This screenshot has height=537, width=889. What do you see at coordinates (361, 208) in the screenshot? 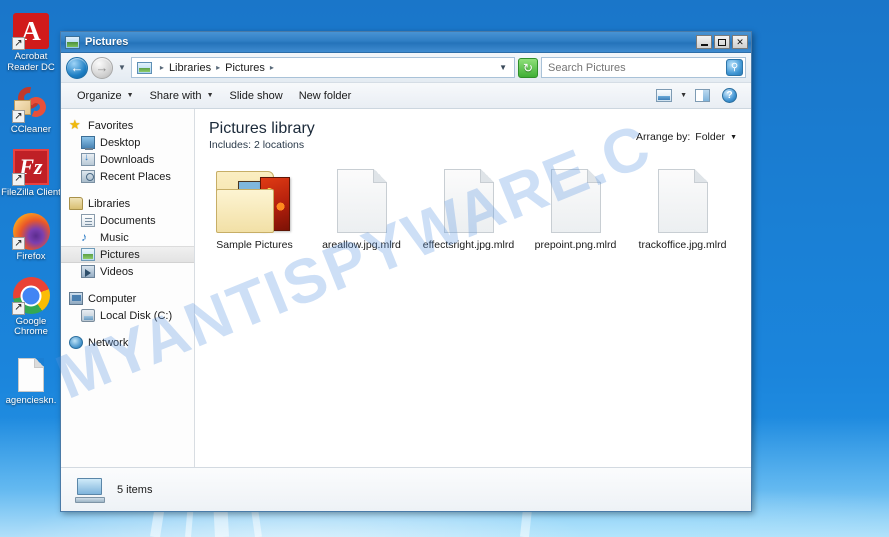
I see `file-item: areallow.jpg.mlrd` at bounding box center [361, 208].